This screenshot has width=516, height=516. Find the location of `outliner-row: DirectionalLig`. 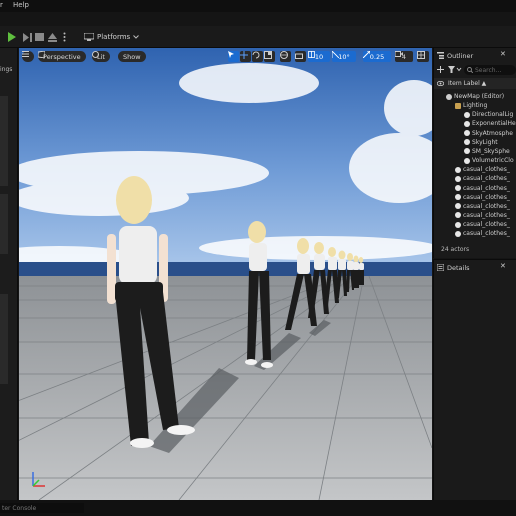

outliner-row: DirectionalLig is located at coordinates (488, 114).